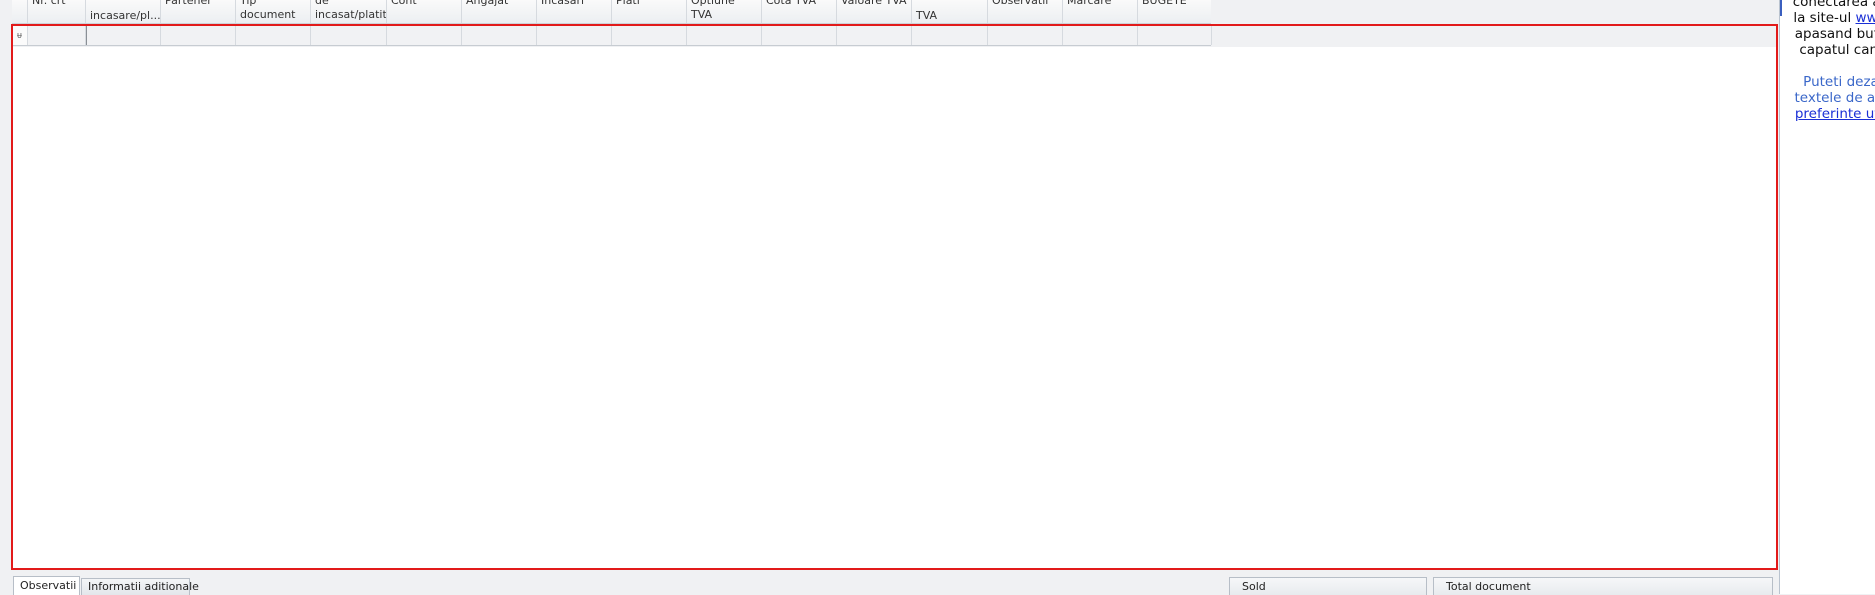  Describe the element at coordinates (57, 35) in the screenshot. I see `filter-cell-nr-crt` at that location.